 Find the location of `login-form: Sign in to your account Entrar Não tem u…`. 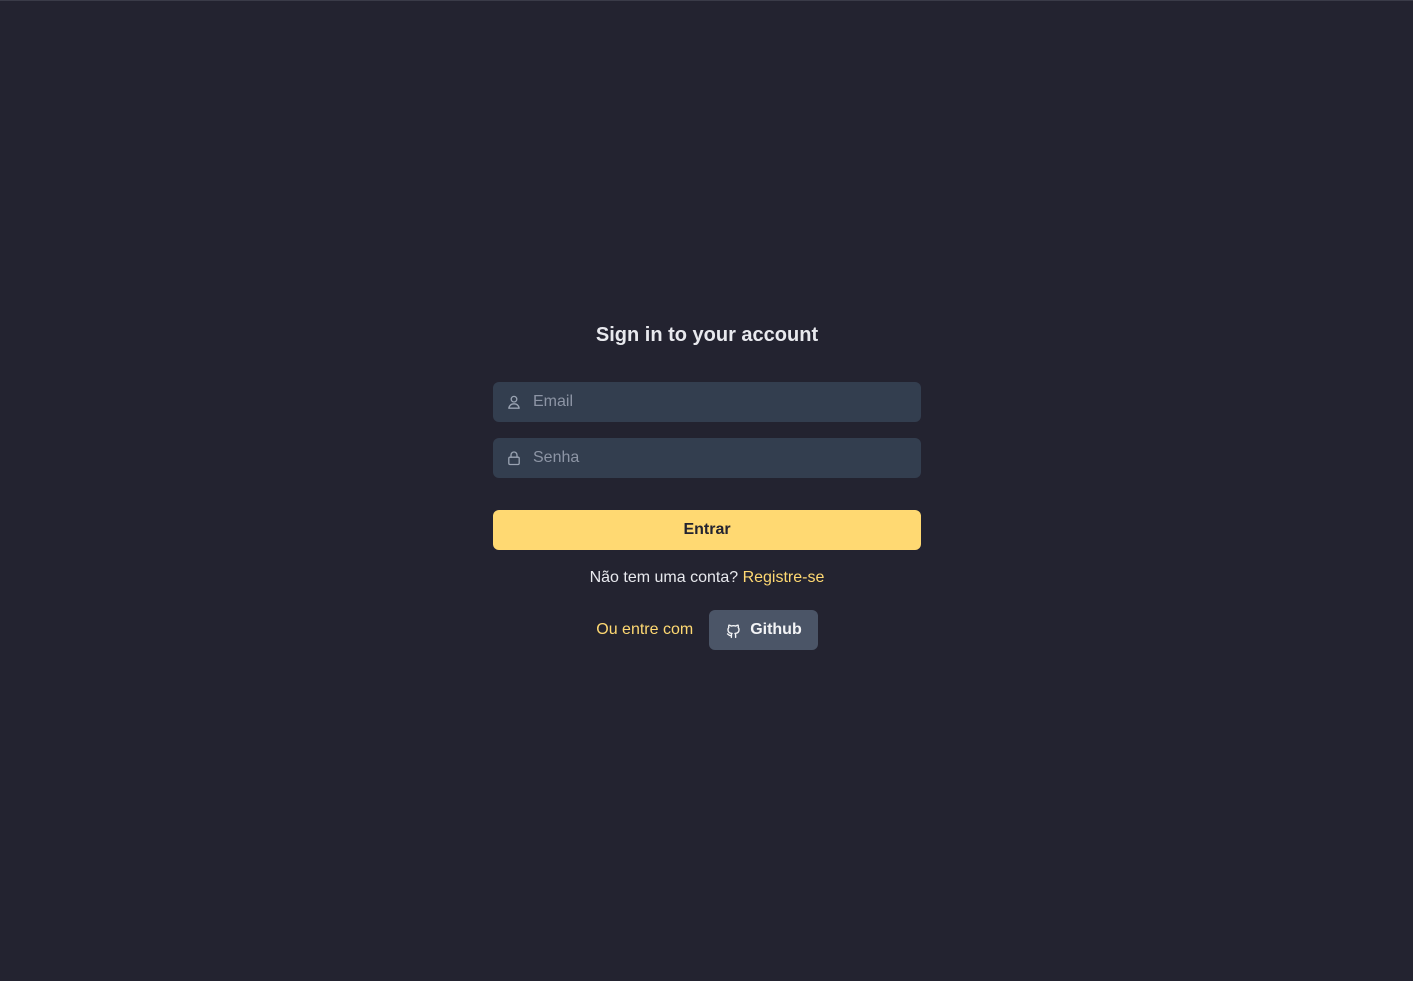

login-form: Sign in to your account Entrar Não tem u… is located at coordinates (707, 484).